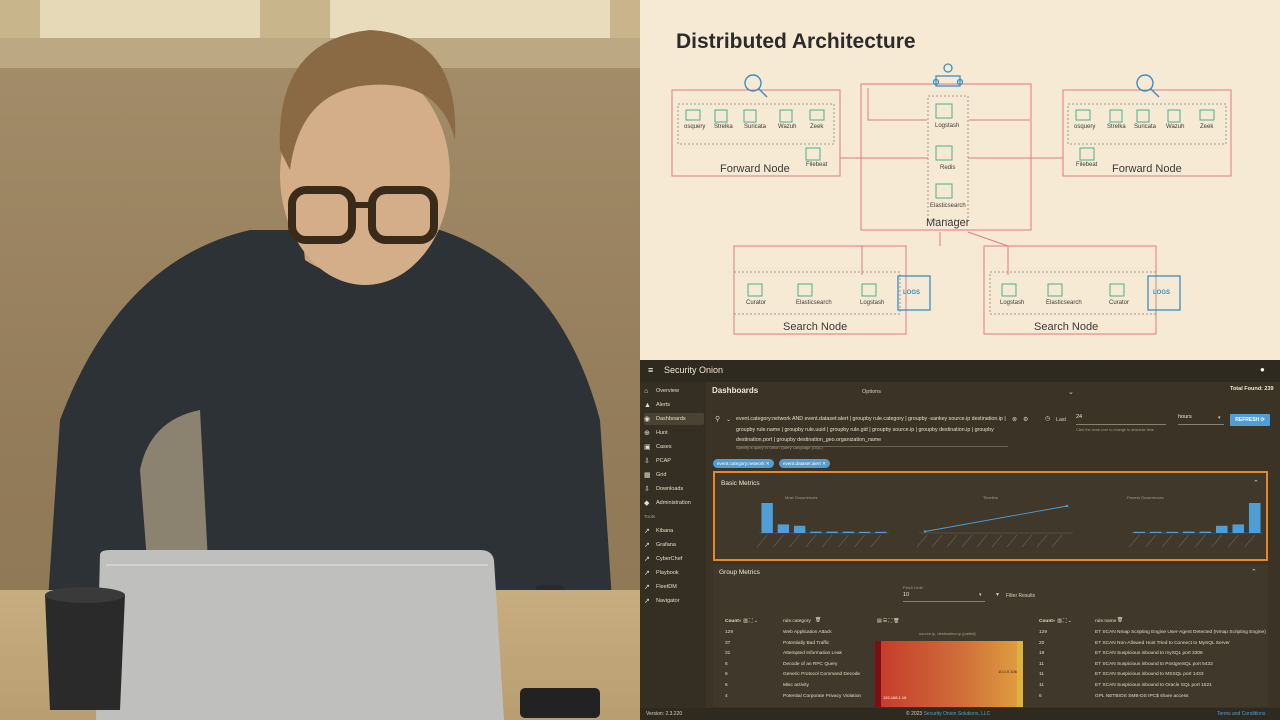  What do you see at coordinates (797, 621) in the screenshot?
I see `left-table-field-header: rule.category` at bounding box center [797, 621].